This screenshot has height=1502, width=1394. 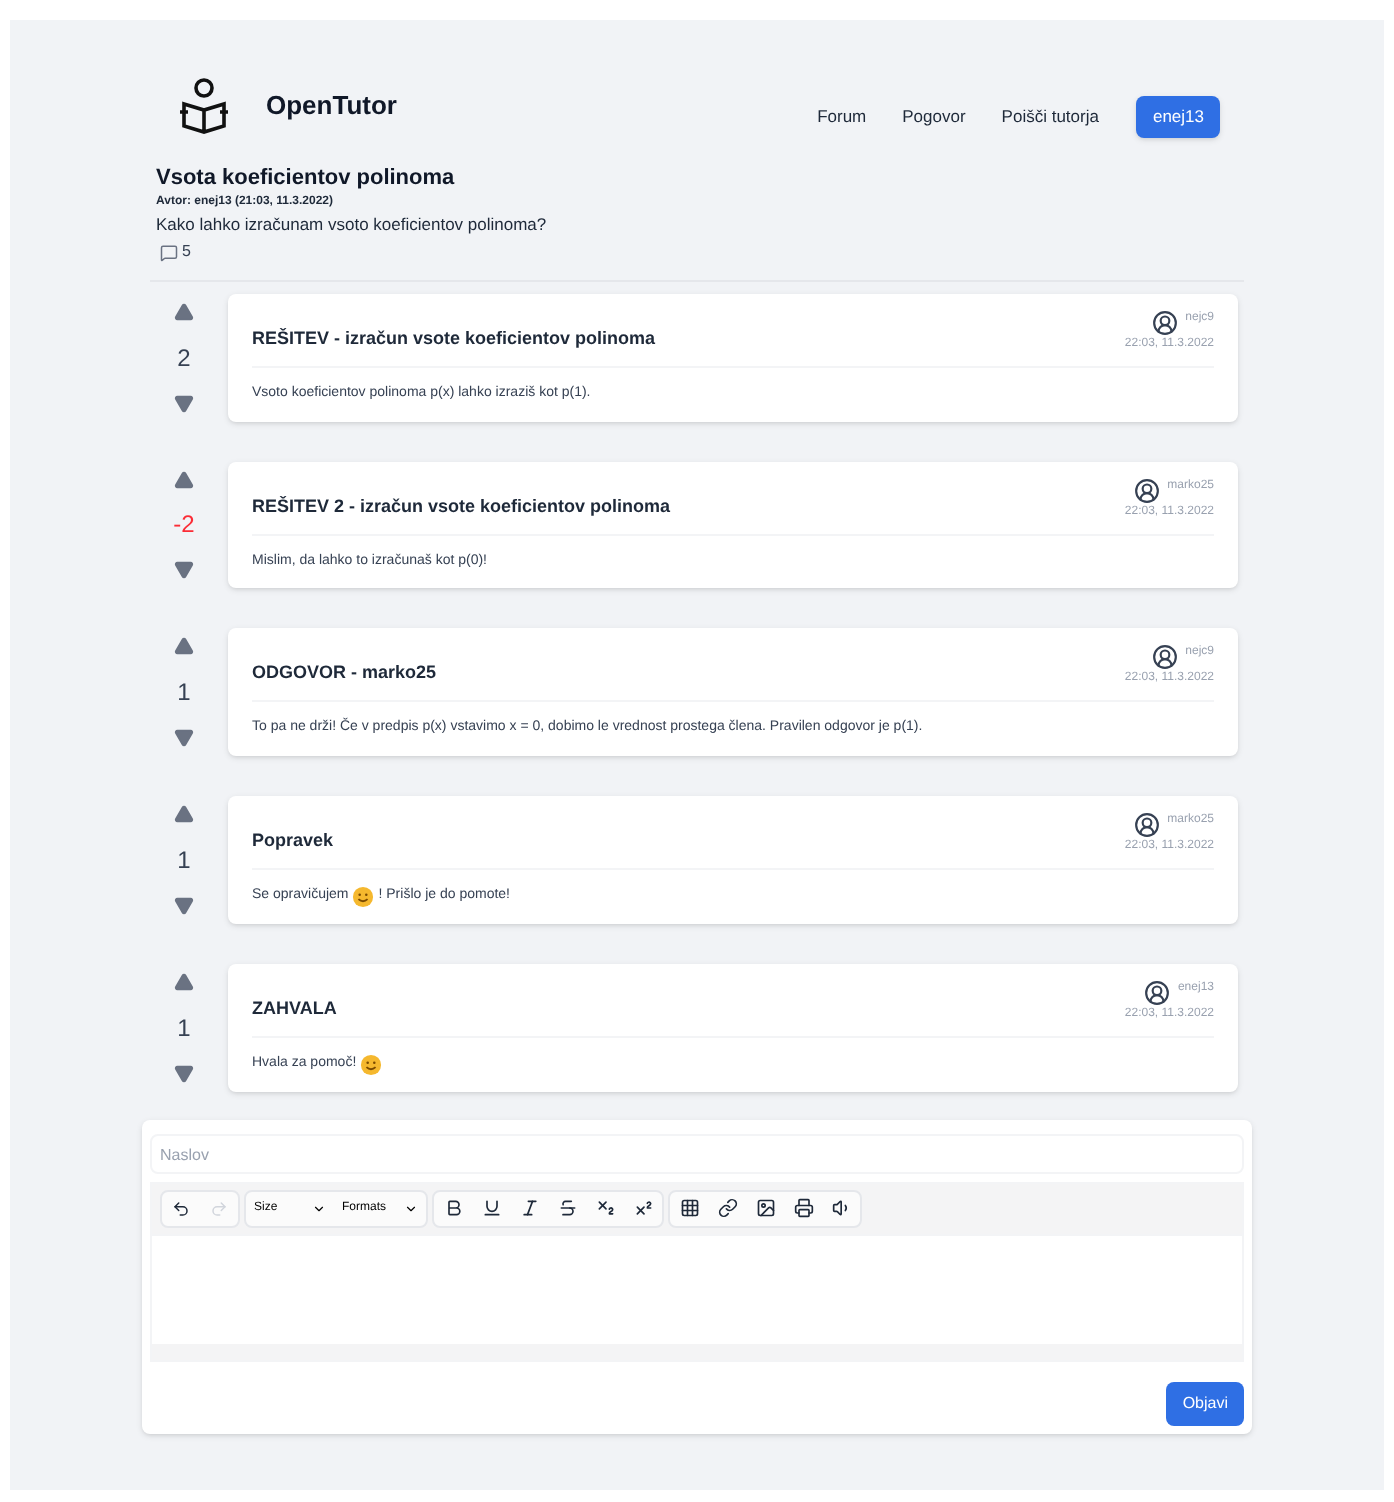 What do you see at coordinates (841, 1208) in the screenshot?
I see `speaker-icon` at bounding box center [841, 1208].